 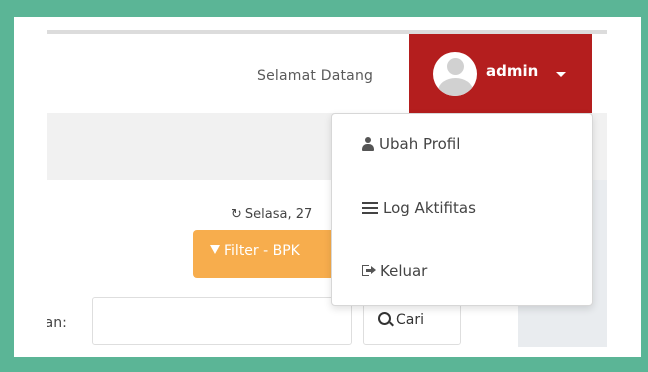 I want to click on user-icon, so click(x=368, y=143).